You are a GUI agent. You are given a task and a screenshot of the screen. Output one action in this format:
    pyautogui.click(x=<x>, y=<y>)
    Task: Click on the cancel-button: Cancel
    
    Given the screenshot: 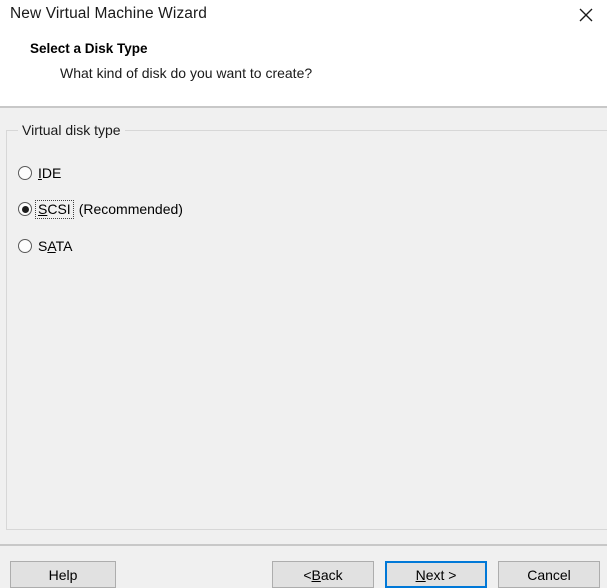 What is the action you would take?
    pyautogui.click(x=549, y=574)
    